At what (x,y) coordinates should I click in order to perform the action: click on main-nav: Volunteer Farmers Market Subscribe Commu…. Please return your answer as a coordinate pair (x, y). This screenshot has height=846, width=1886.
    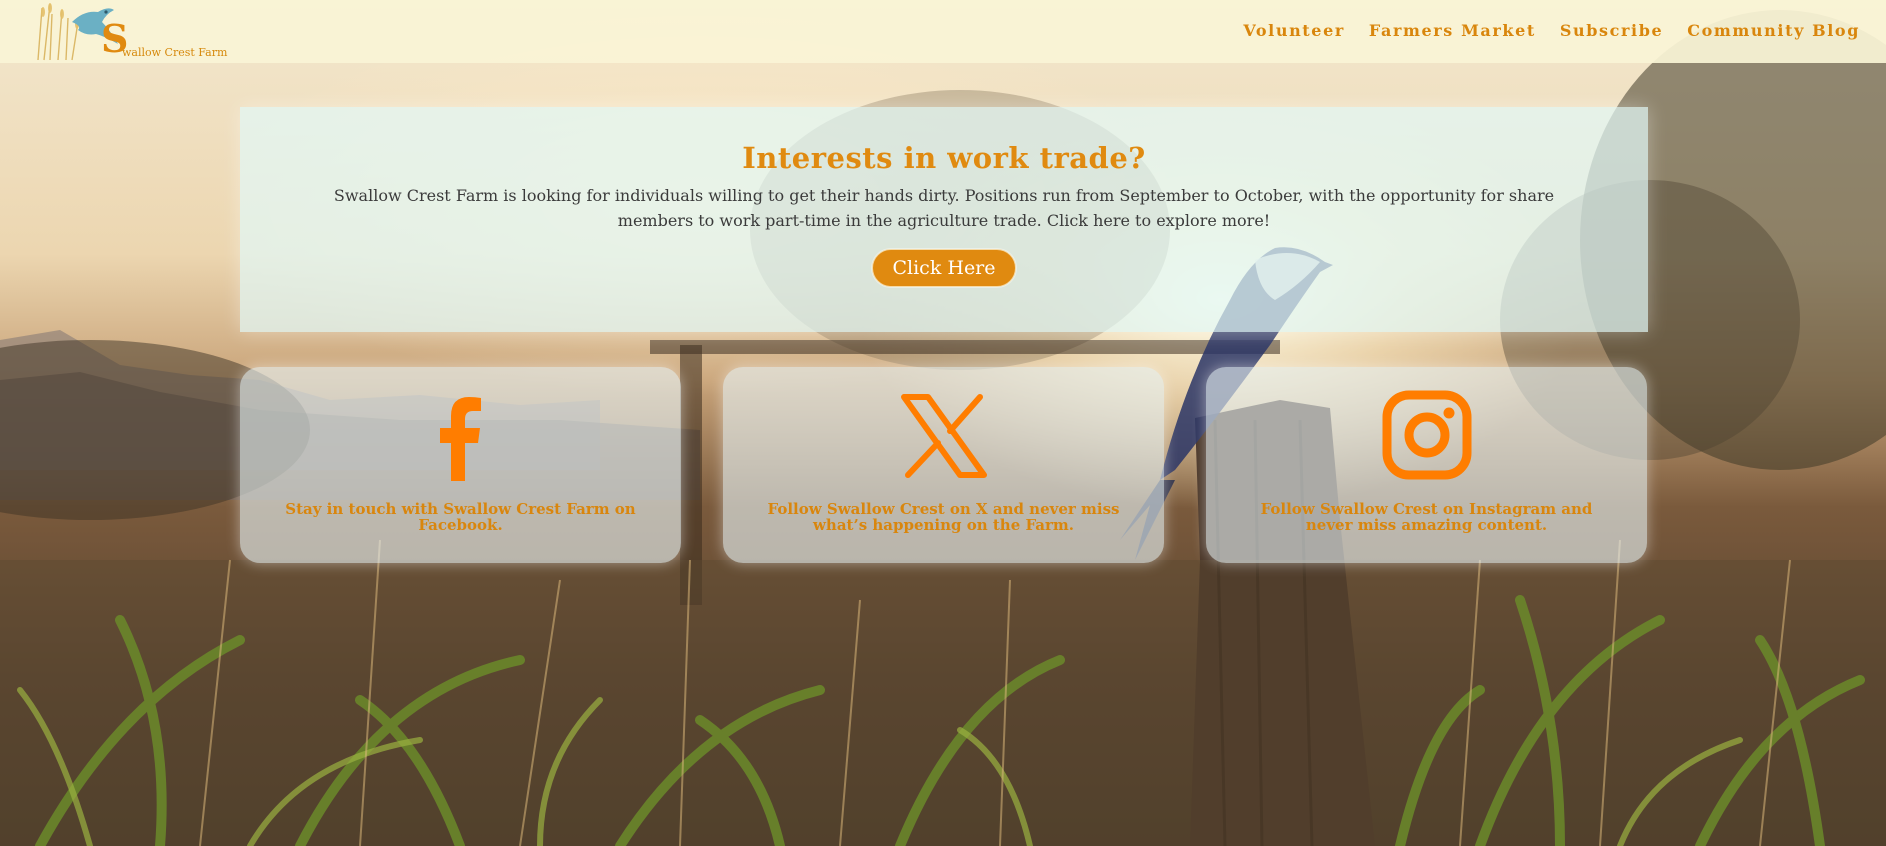
    Looking at the image, I should click on (1551, 30).